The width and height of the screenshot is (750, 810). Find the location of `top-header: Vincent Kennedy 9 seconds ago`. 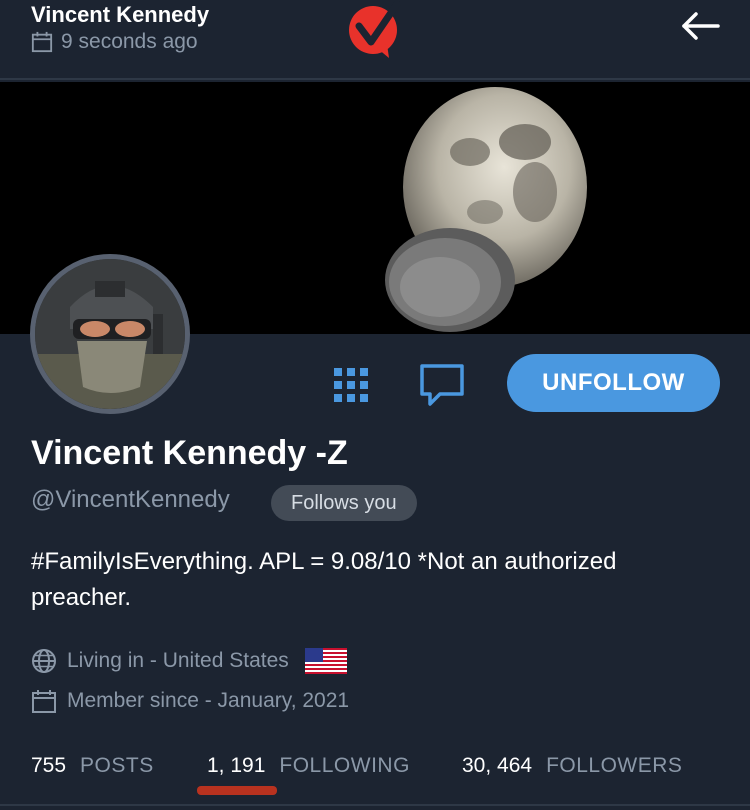

top-header: Vincent Kennedy 9 seconds ago is located at coordinates (375, 40).